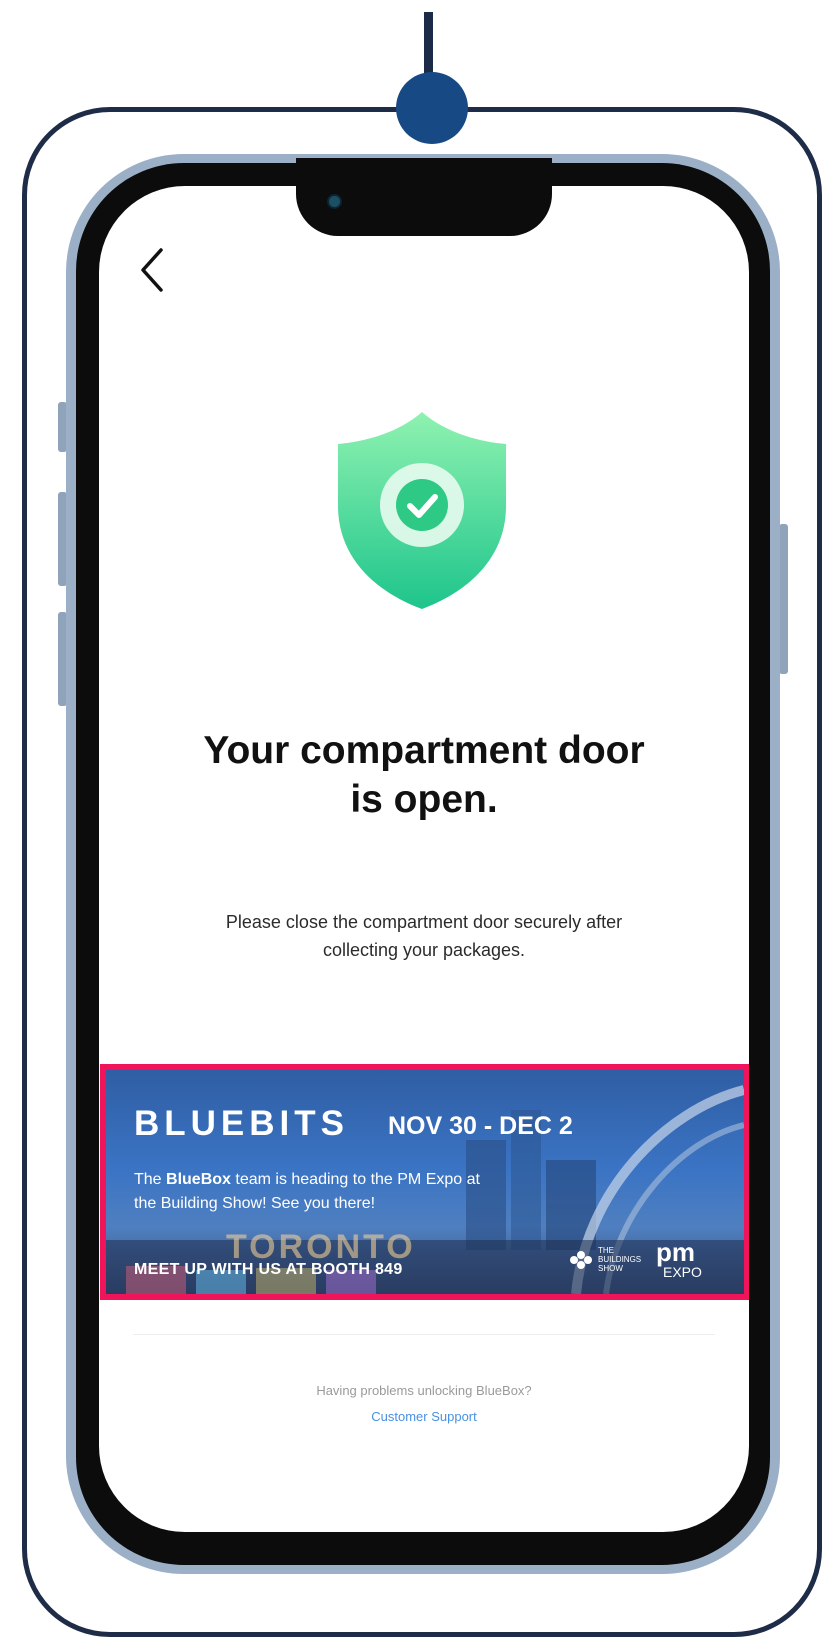 The height and width of the screenshot is (1637, 826). I want to click on instruction-line2: collecting your packages., so click(424, 950).